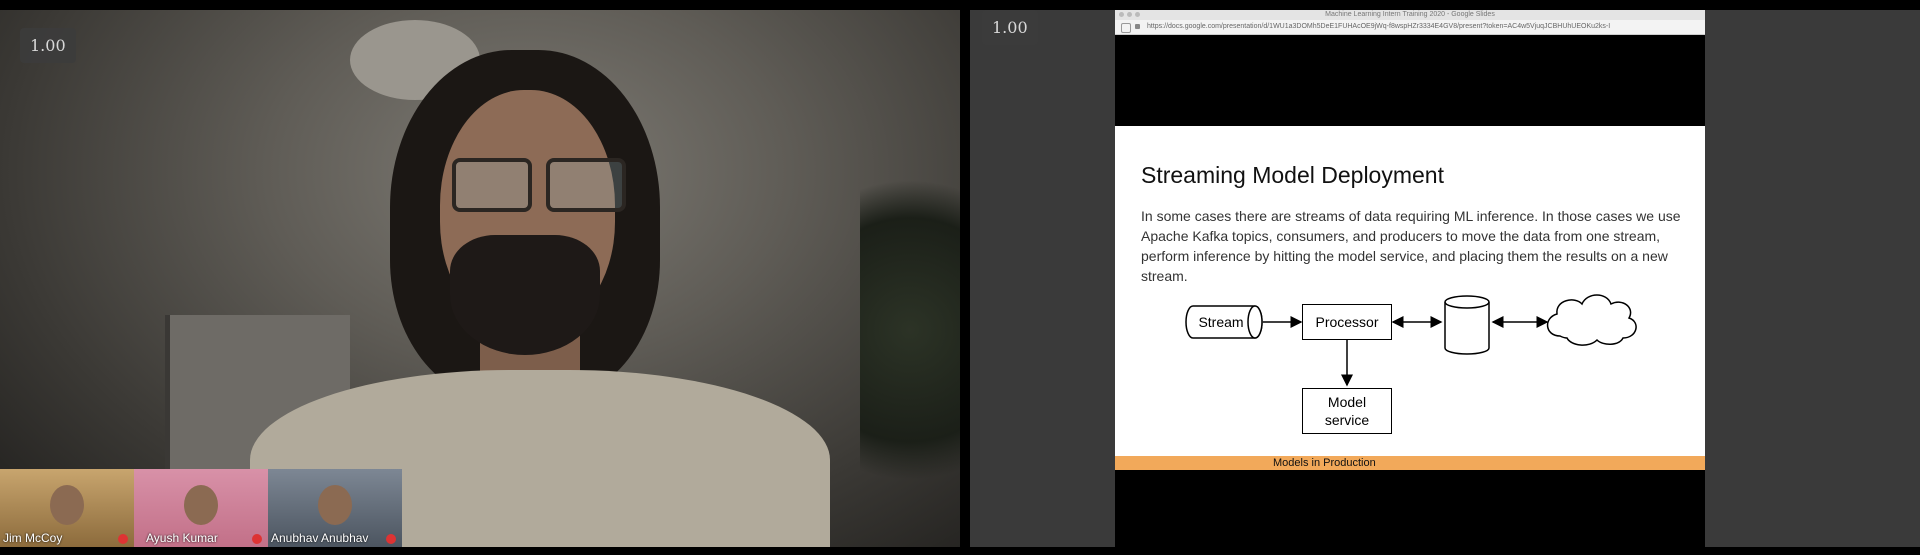  I want to click on participant-tile: Anubhav Anubhav, so click(335, 508).